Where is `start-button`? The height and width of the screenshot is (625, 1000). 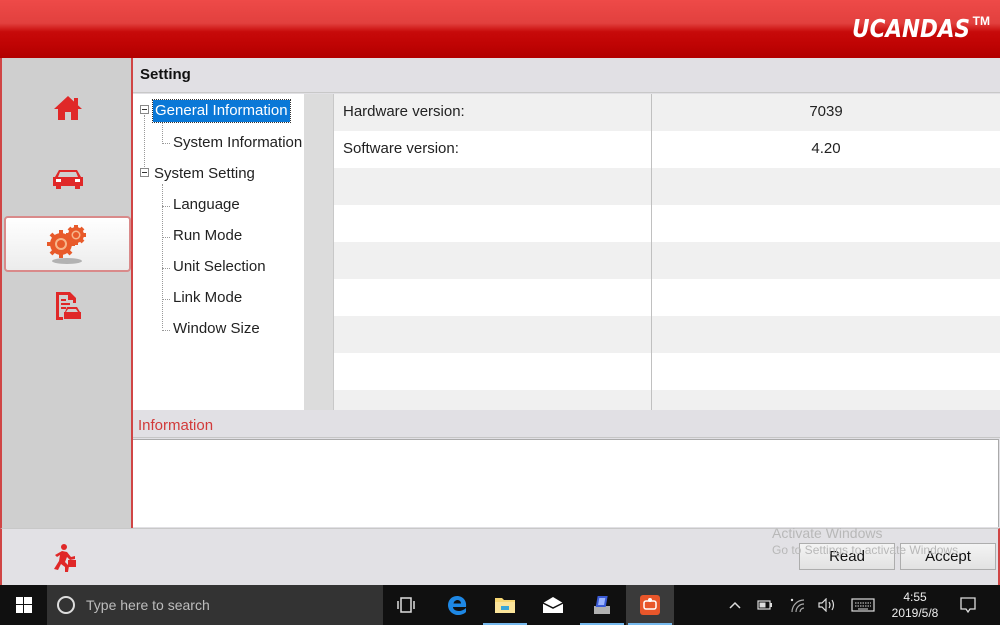
start-button is located at coordinates (23, 605).